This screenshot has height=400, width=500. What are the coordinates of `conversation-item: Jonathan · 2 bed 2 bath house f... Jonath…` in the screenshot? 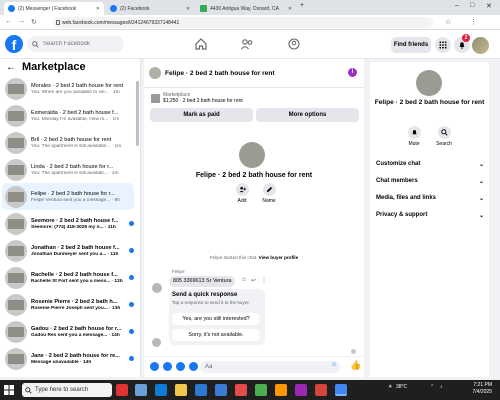 It's located at (68, 250).